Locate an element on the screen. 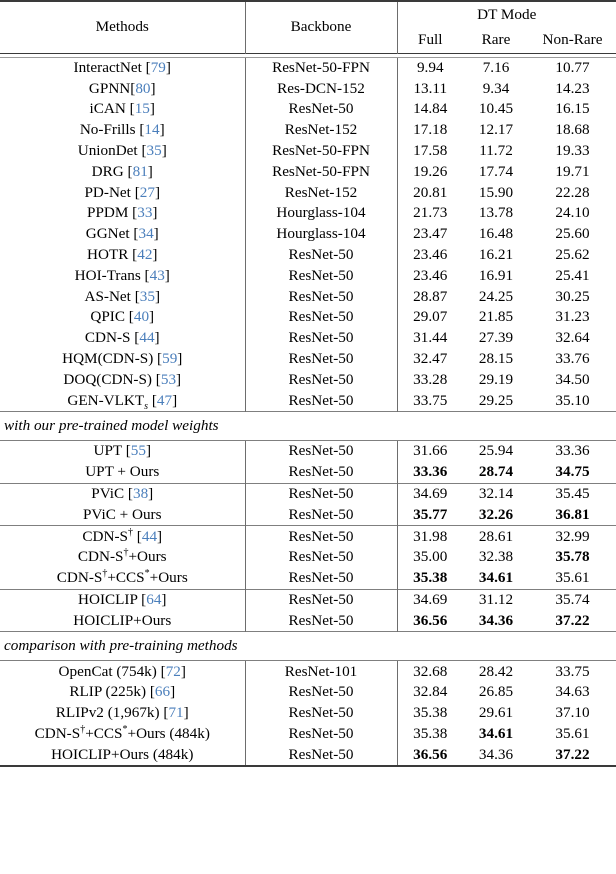  non-rare-value-cell: 32.64 is located at coordinates (572, 338).